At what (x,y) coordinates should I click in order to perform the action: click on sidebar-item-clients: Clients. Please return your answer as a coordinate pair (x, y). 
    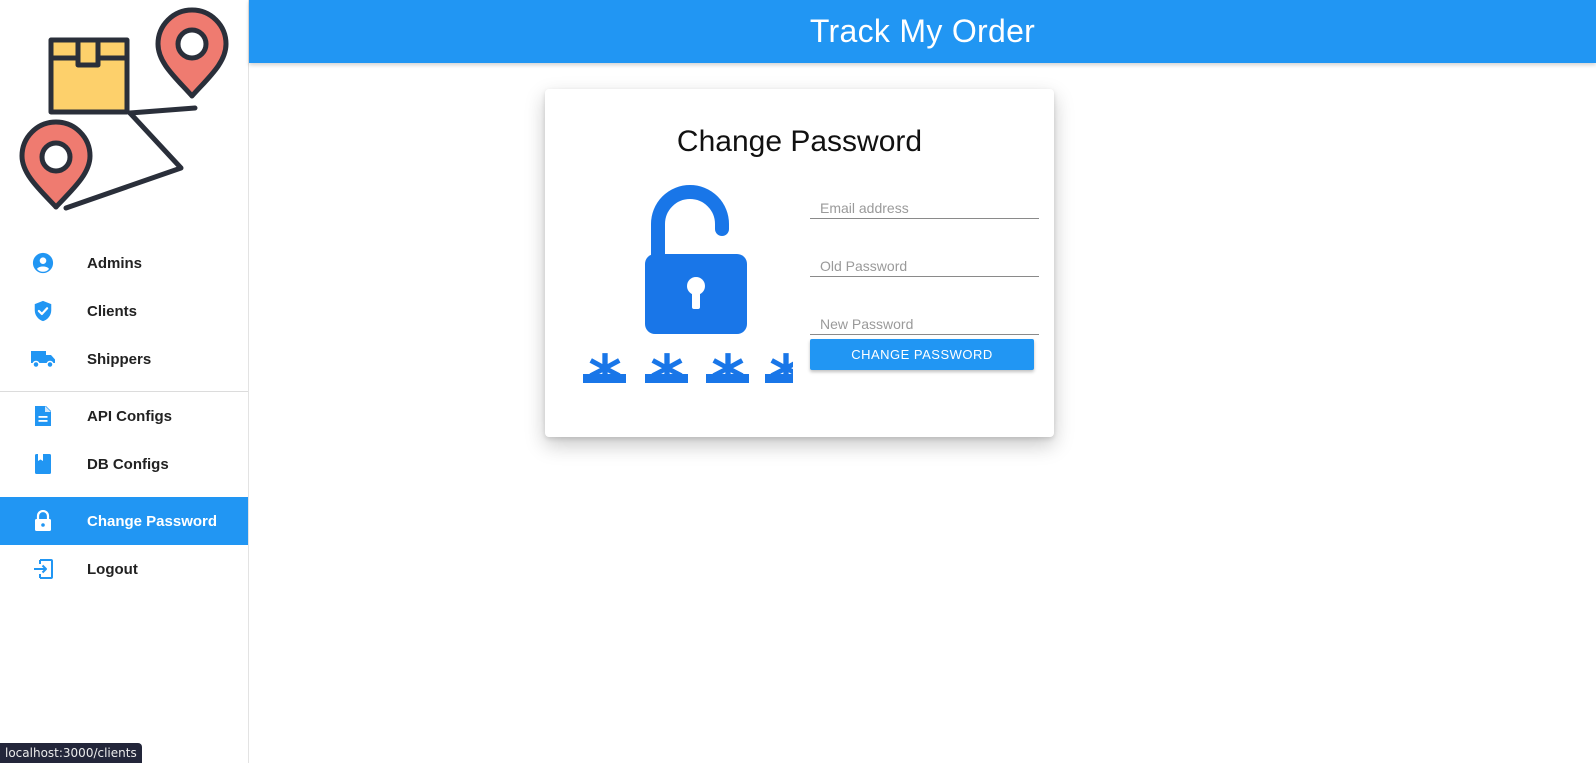
    Looking at the image, I should click on (124, 311).